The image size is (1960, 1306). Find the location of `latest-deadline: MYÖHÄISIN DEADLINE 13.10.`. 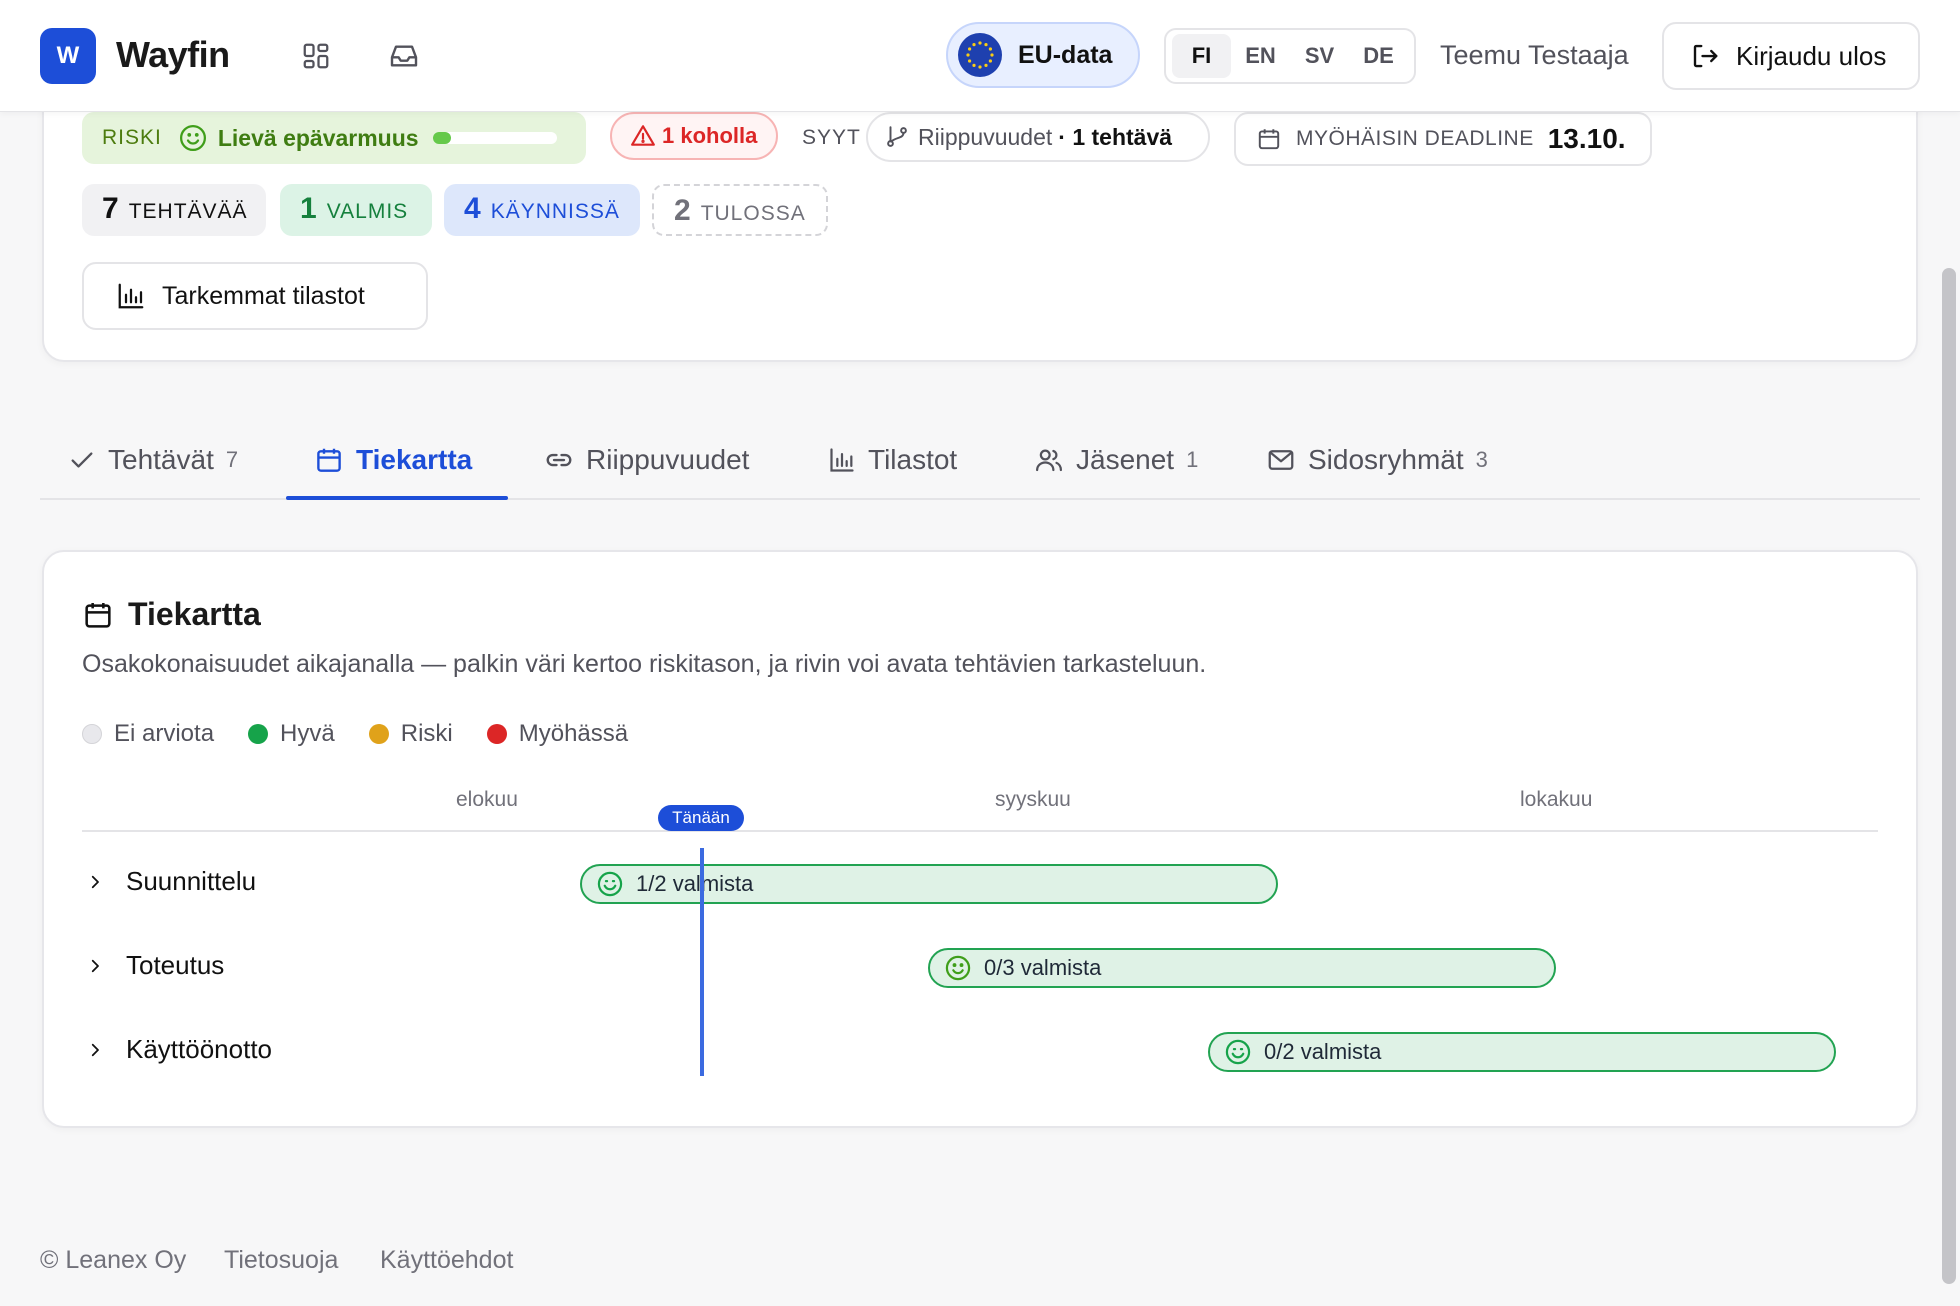

latest-deadline: MYÖHÄISIN DEADLINE 13.10. is located at coordinates (1443, 139).